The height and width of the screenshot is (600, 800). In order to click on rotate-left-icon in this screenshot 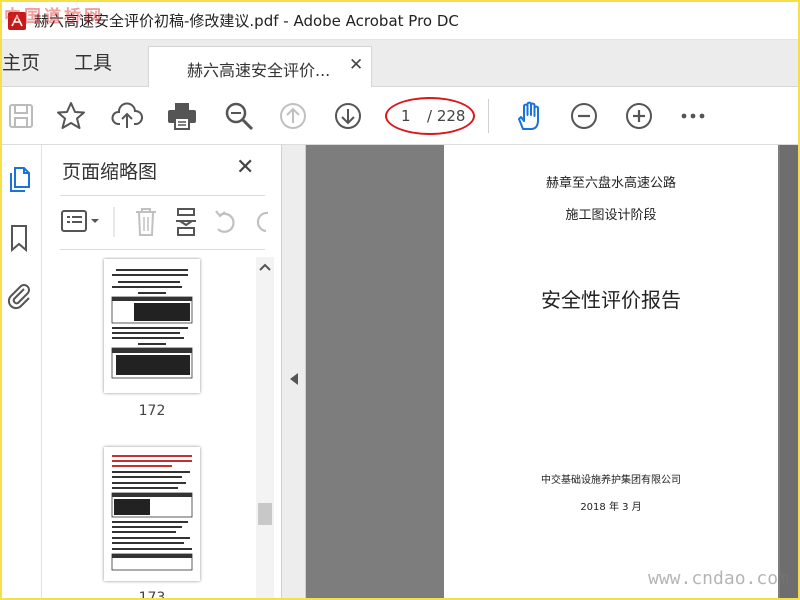, I will do `click(225, 221)`.